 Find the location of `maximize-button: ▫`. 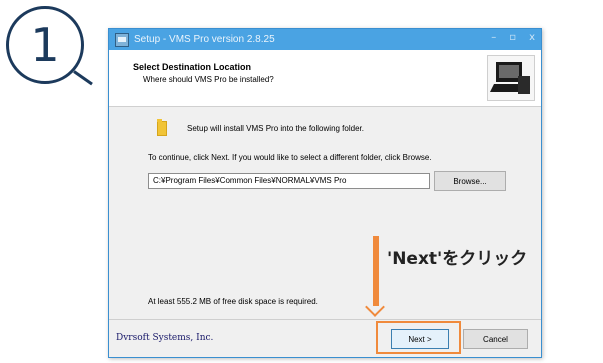

maximize-button: ▫ is located at coordinates (512, 37).